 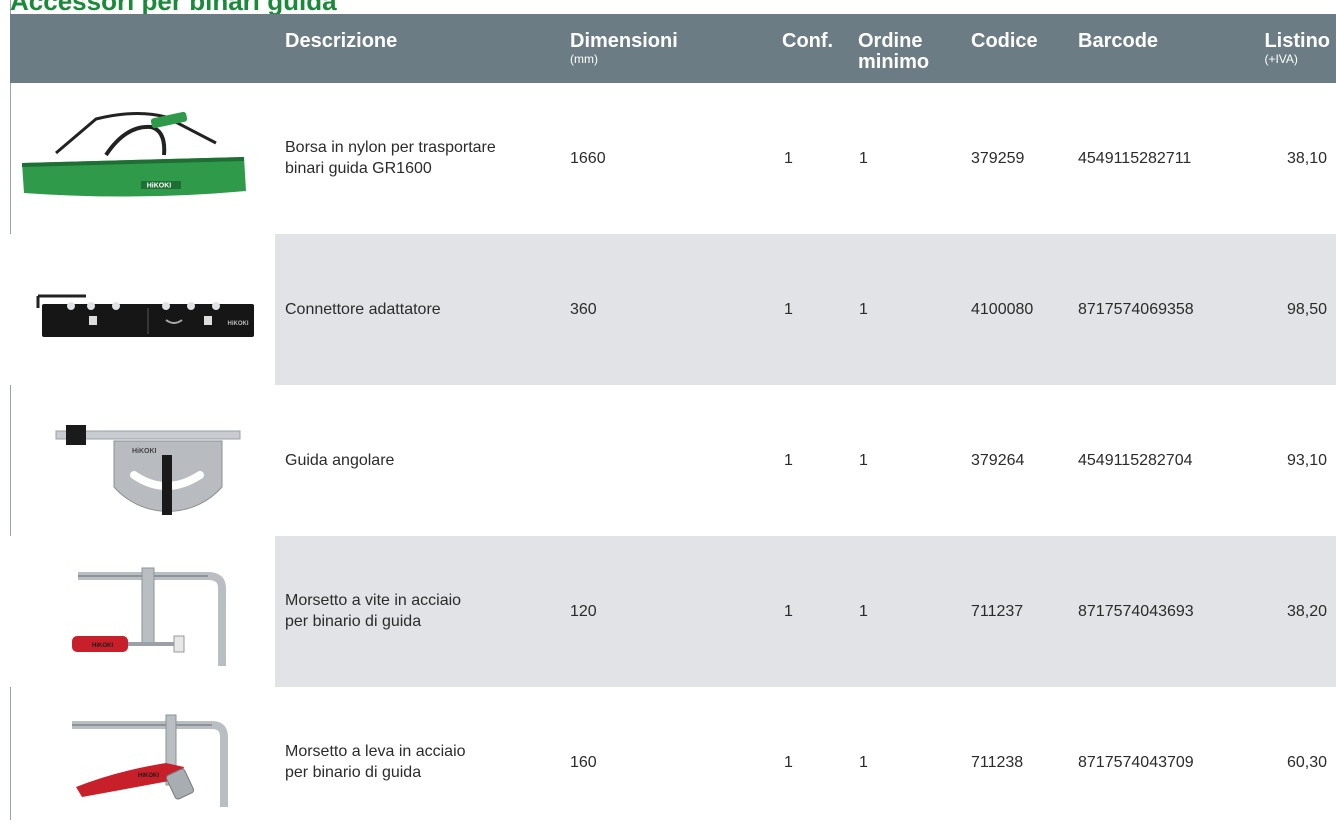 I want to click on clamp-brand-mark: HiKOKI, so click(x=102, y=646).